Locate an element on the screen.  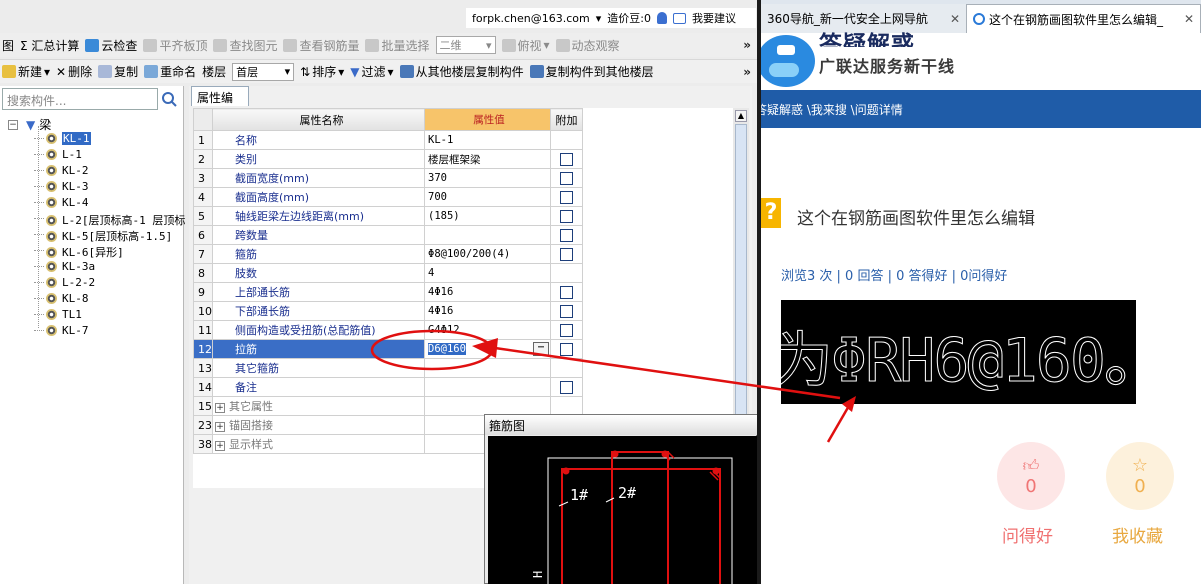
find-element-button: 查找图元 is located at coordinates (245, 45).